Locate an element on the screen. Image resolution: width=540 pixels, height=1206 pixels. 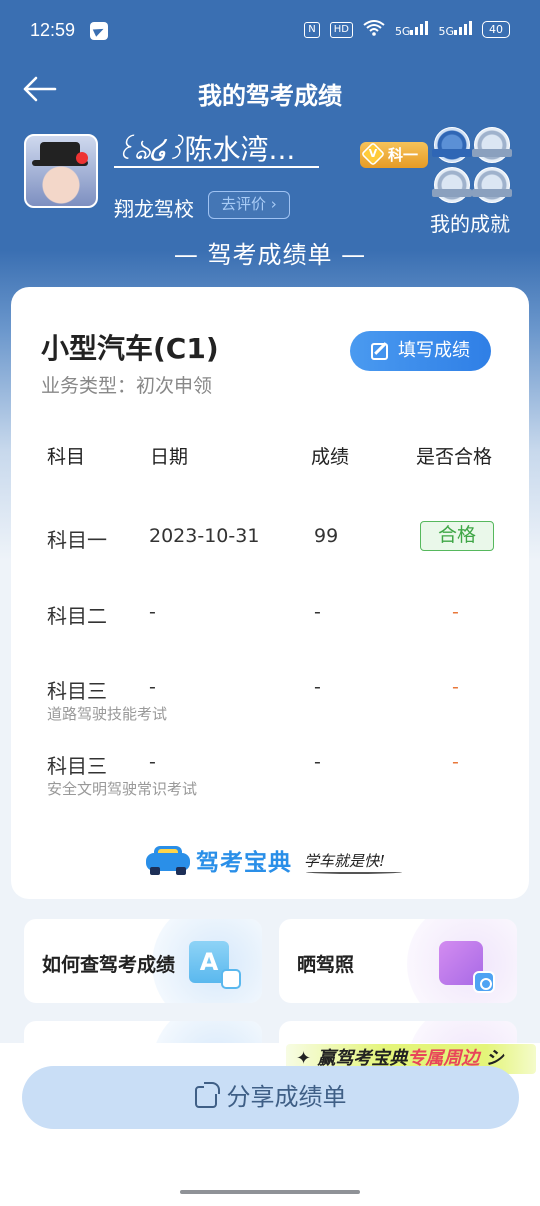
vehicle-type: 小型汽车(C1) is located at coordinates (130, 348).